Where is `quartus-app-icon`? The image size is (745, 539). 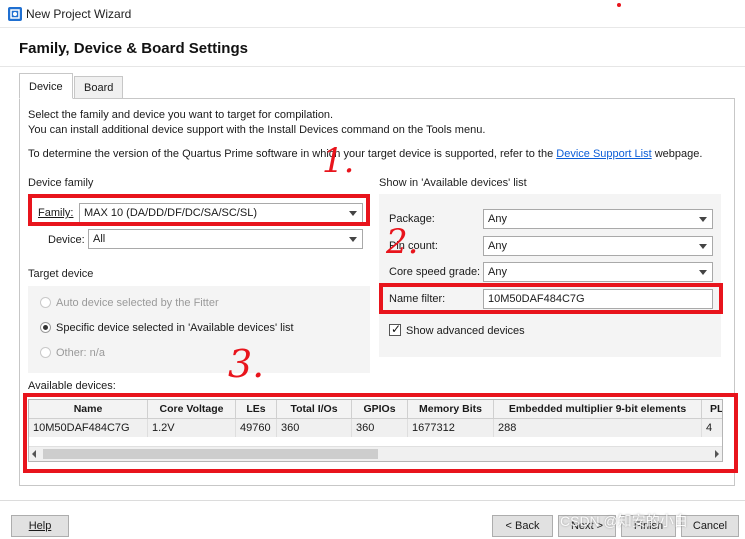 quartus-app-icon is located at coordinates (15, 14).